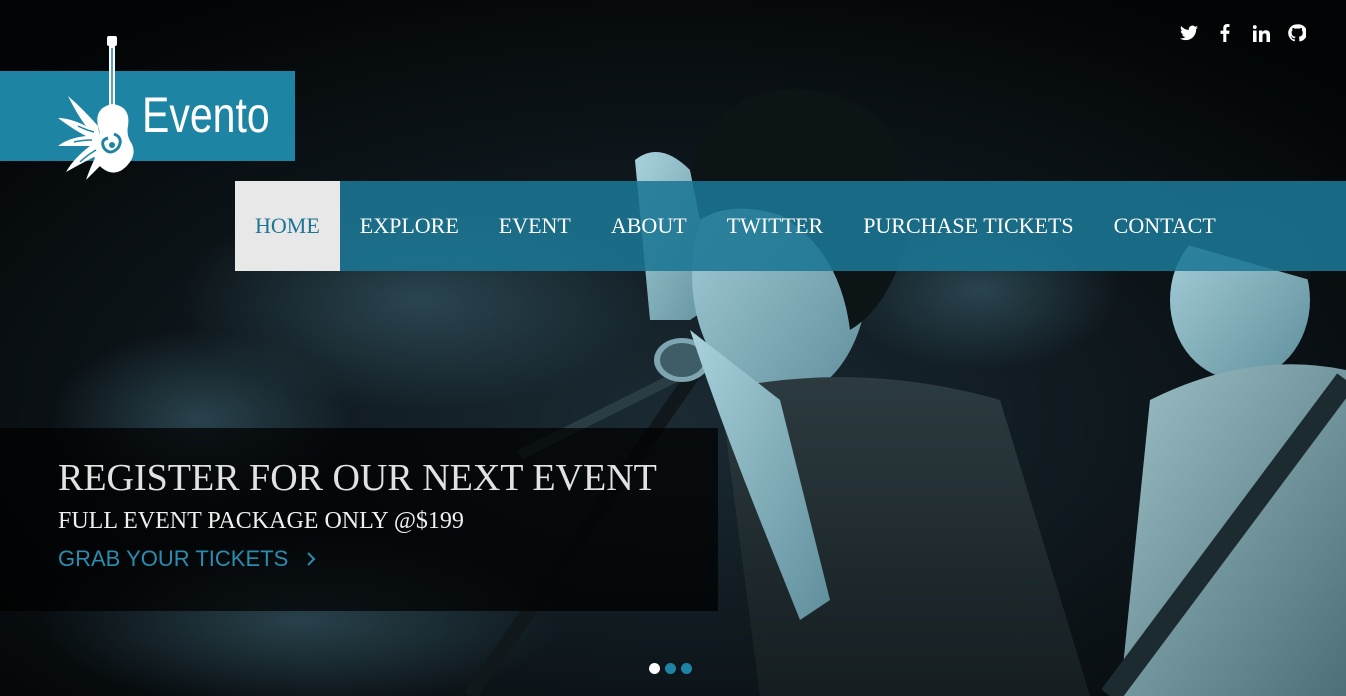 Image resolution: width=1346 pixels, height=696 pixels. Describe the element at coordinates (409, 226) in the screenshot. I see `nav-item-explore: EXPLORE` at that location.